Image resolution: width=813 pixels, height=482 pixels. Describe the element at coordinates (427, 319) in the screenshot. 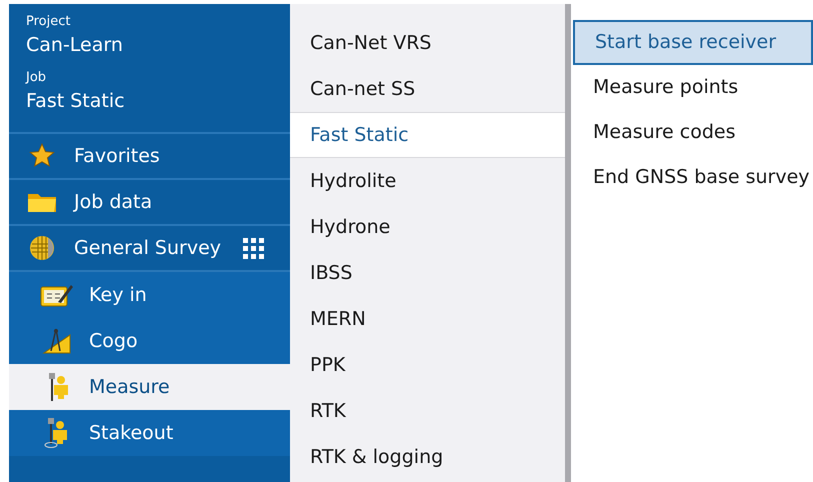

I see `survey-style-item: MERN` at that location.